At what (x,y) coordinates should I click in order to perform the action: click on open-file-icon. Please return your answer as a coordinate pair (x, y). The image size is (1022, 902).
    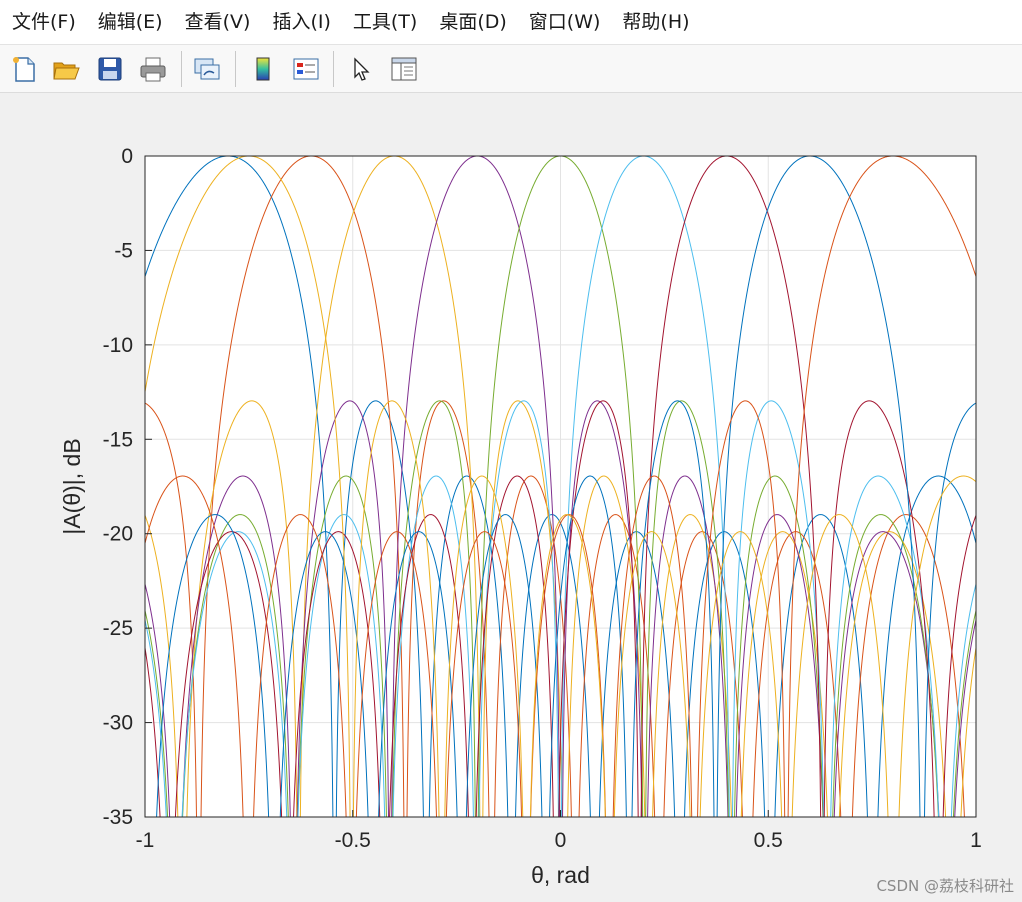
    Looking at the image, I should click on (66, 71).